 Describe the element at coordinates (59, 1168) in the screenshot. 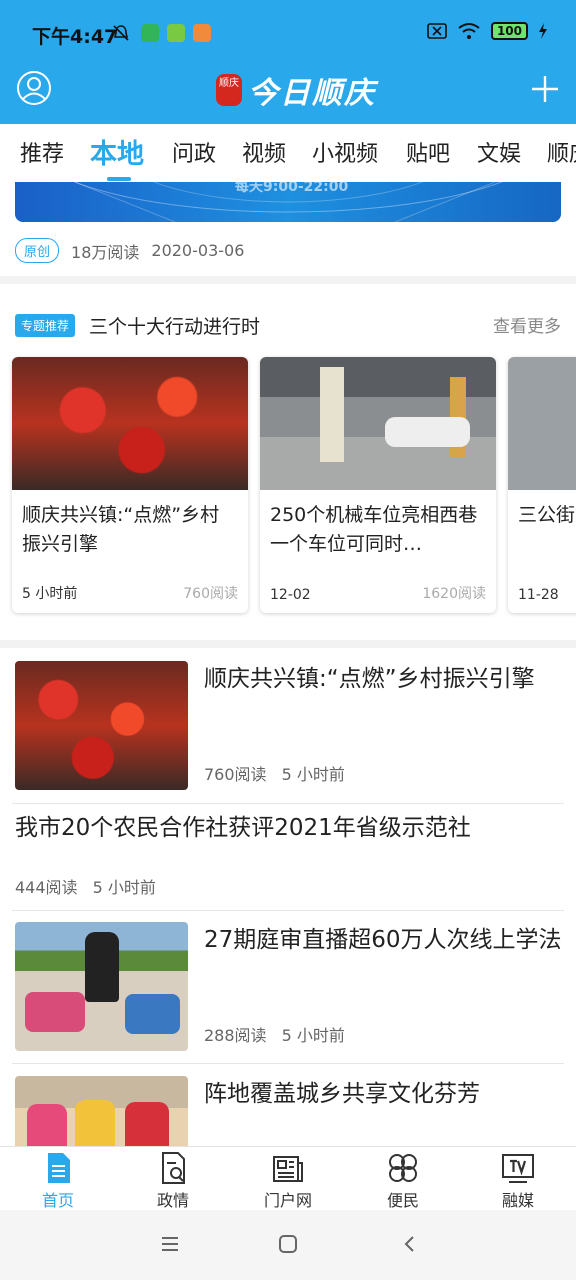

I see `home-document-icon` at that location.